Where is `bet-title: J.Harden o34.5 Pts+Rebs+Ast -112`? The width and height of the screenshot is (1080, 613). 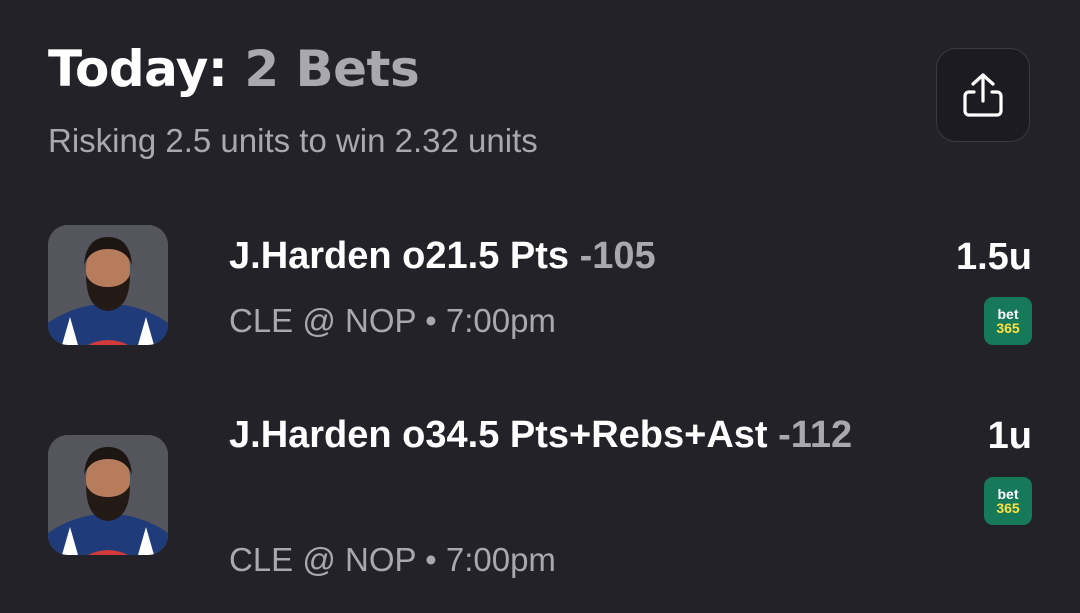
bet-title: J.Harden o34.5 Pts+Rebs+Ast -112 is located at coordinates (559, 435).